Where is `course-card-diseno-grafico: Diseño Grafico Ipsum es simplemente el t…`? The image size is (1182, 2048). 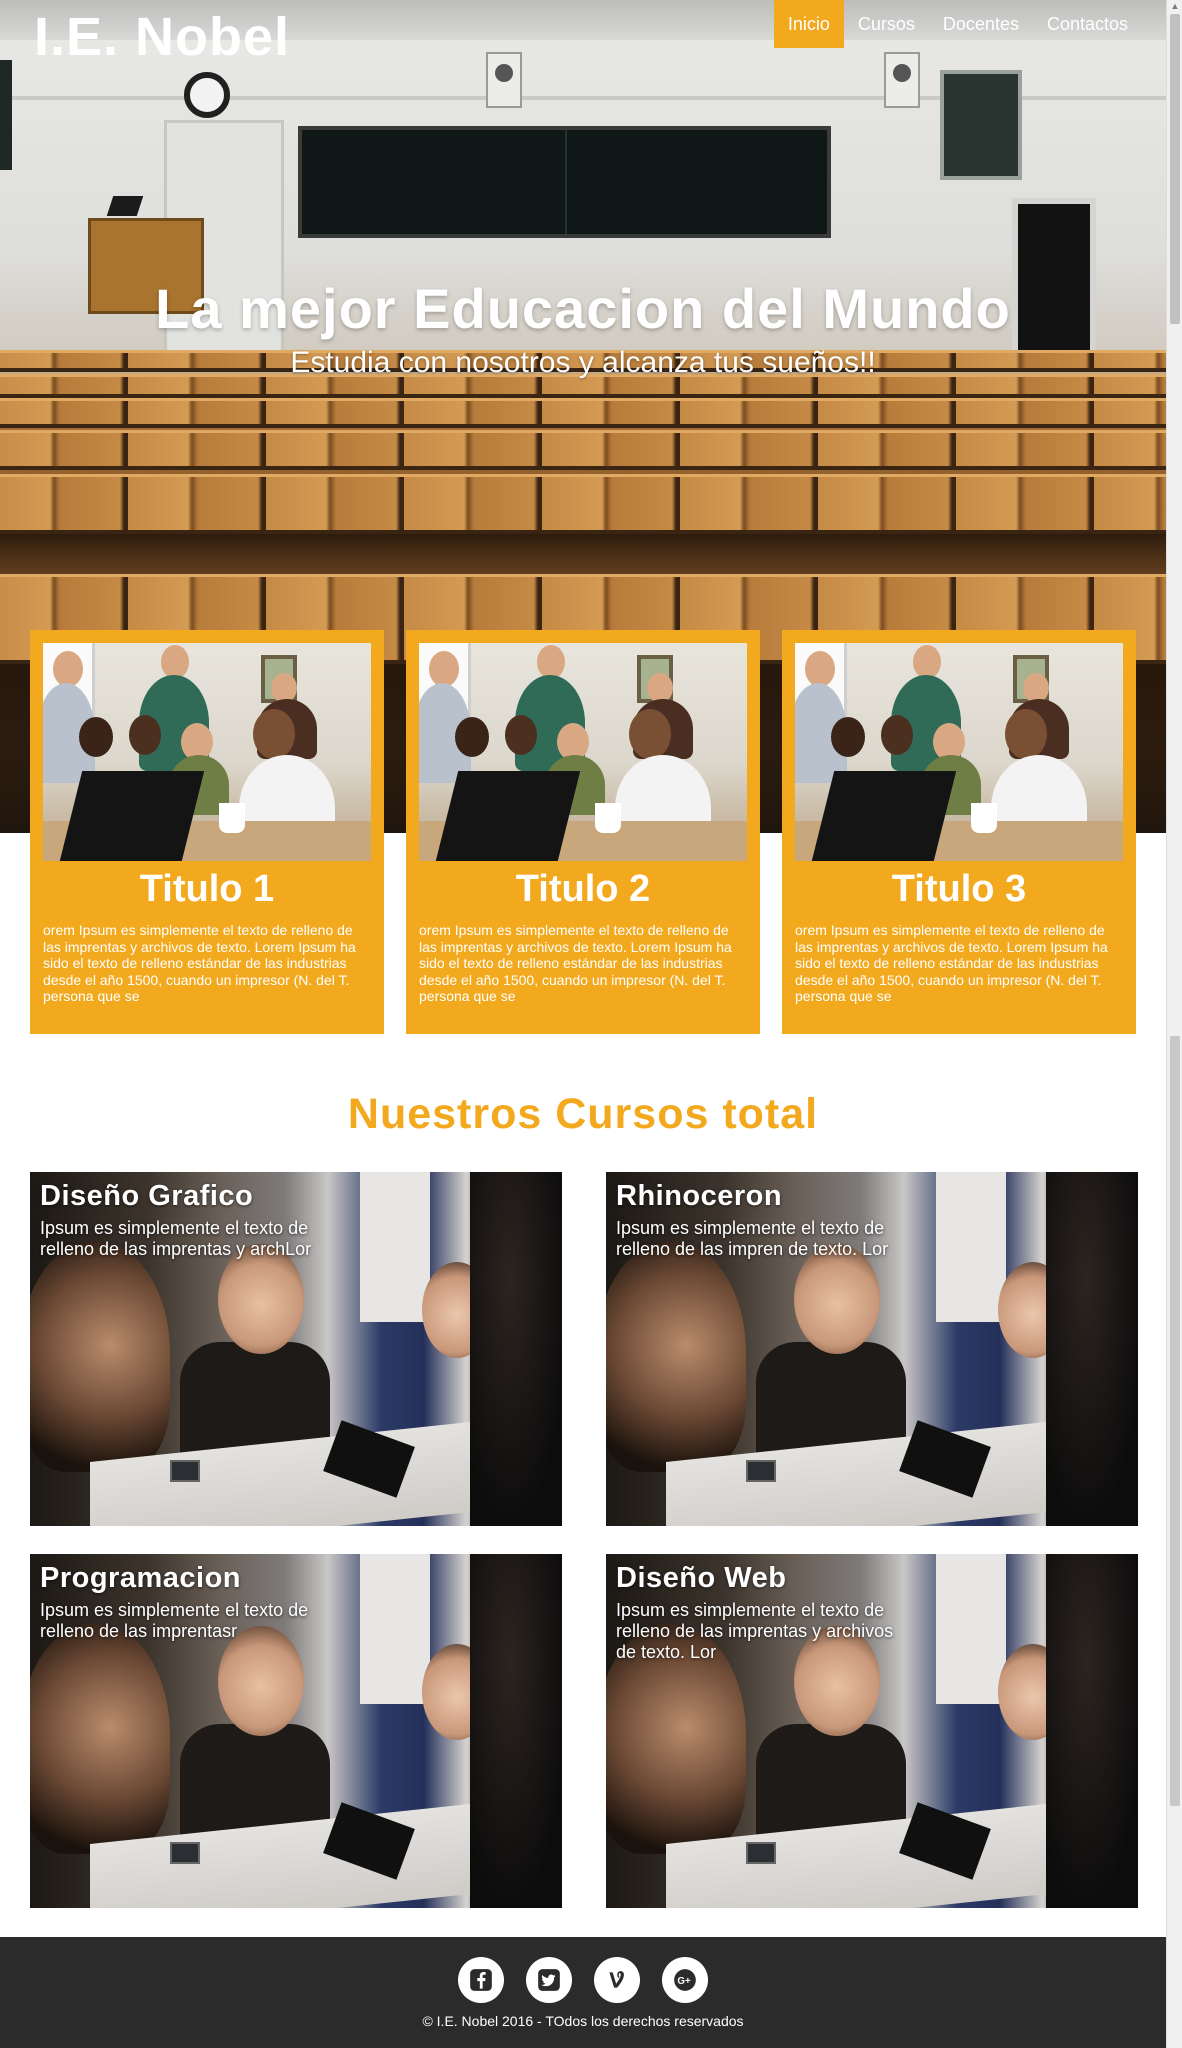 course-card-diseno-grafico: Diseño Grafico Ipsum es simplemente el t… is located at coordinates (296, 1349).